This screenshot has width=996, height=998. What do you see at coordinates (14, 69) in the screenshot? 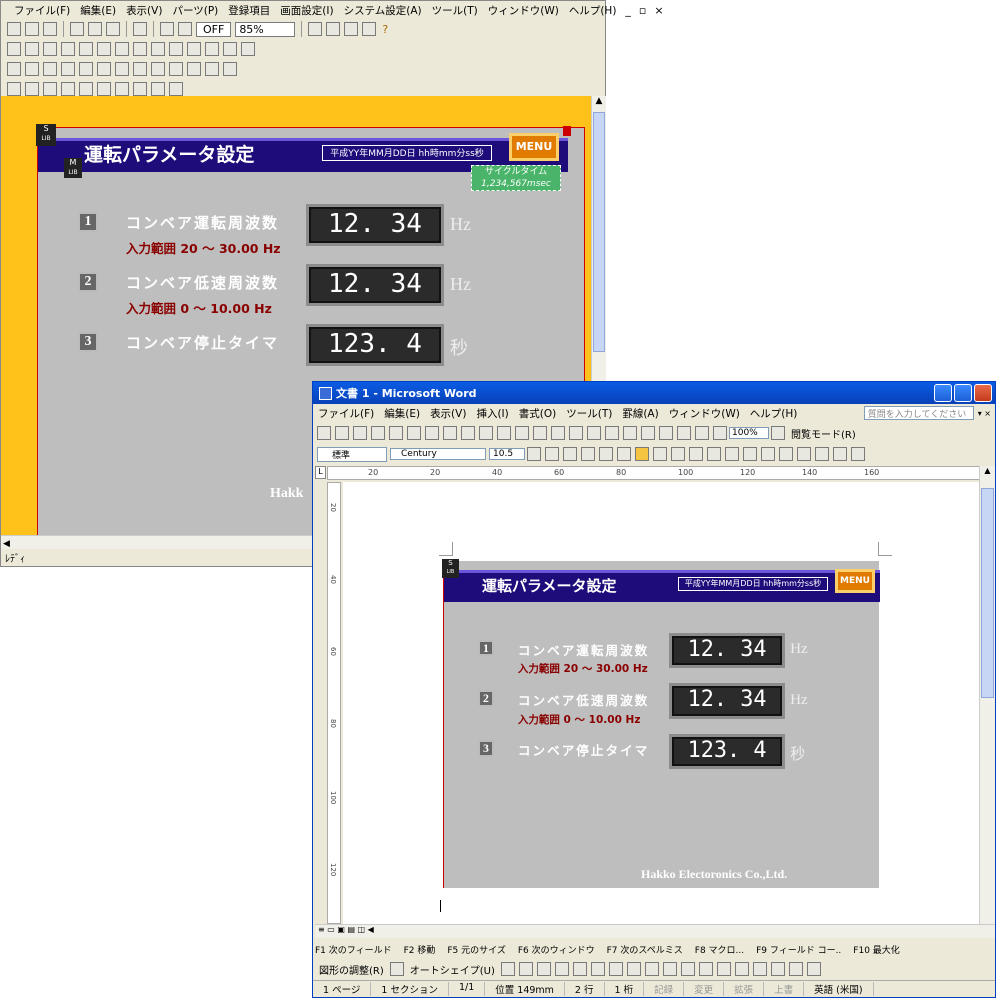
I see `cut-icon` at bounding box center [14, 69].